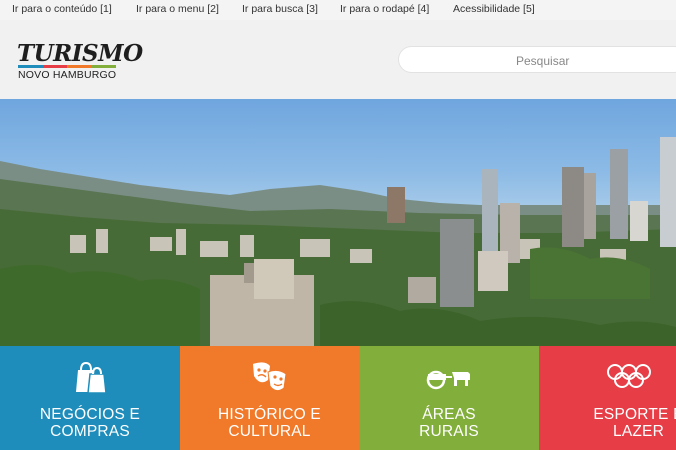 This screenshot has width=676, height=450. Describe the element at coordinates (543, 61) in the screenshot. I see `search-placeholder: Pesquisar` at that location.